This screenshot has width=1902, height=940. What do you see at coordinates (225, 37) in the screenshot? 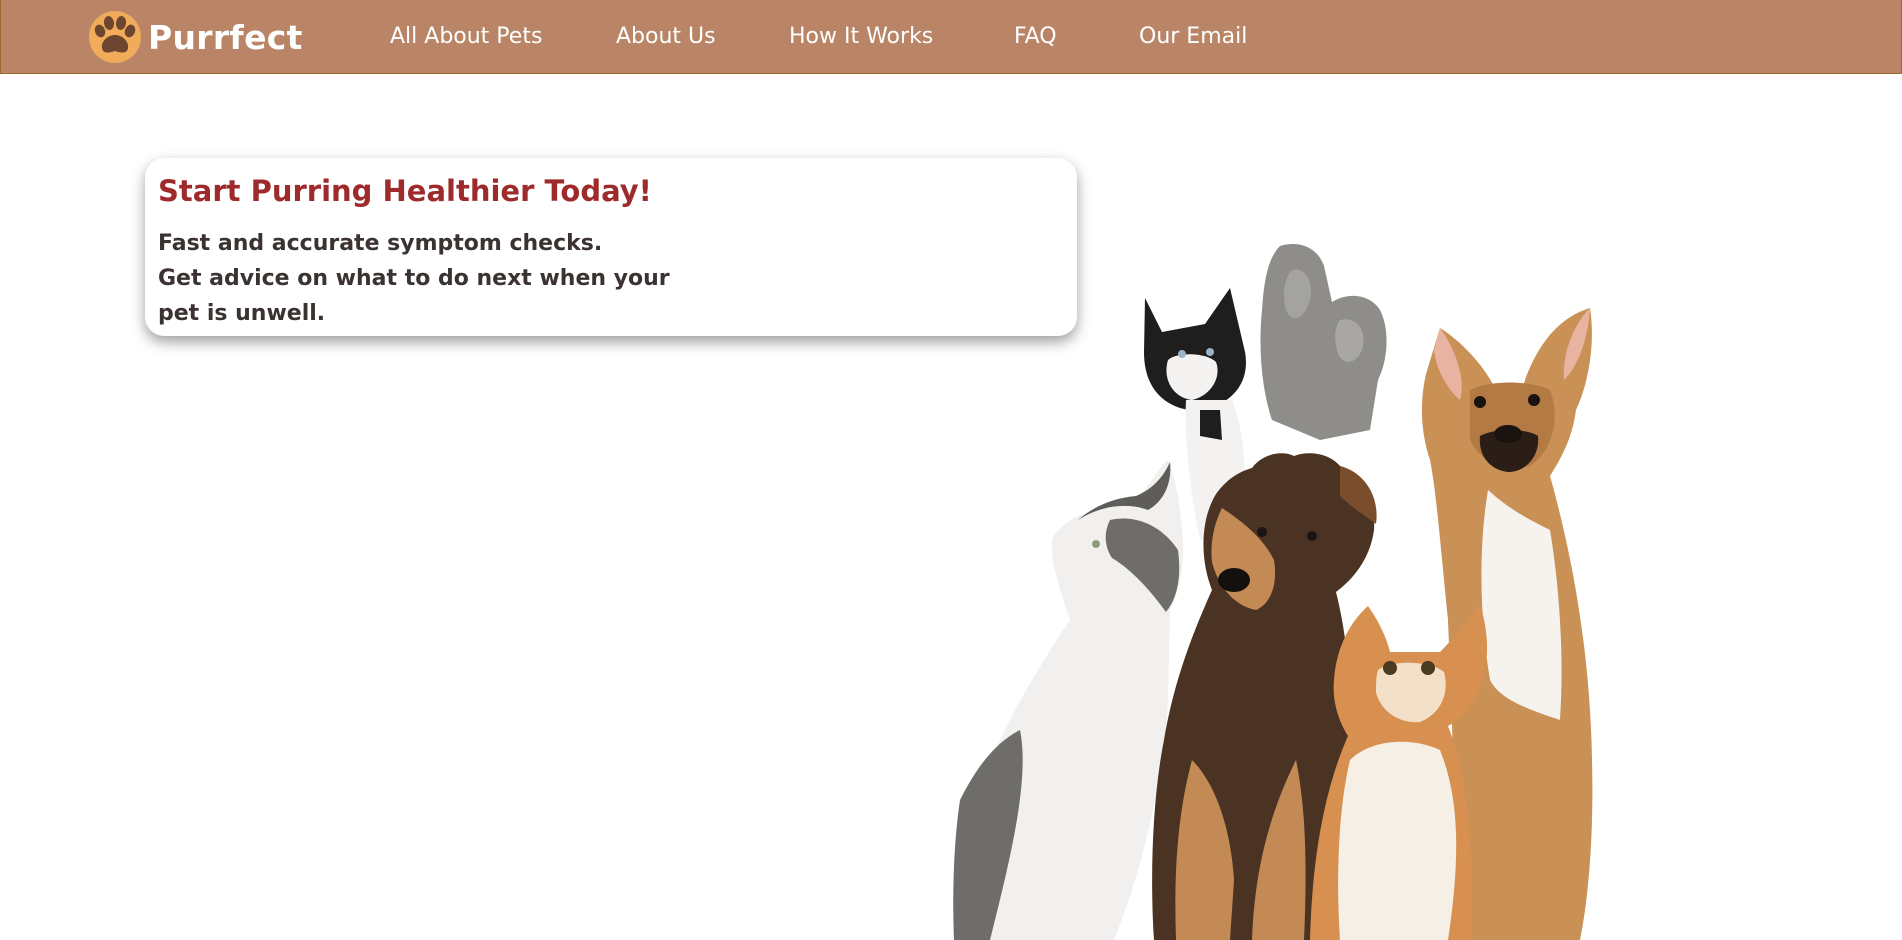
I see `brand-name: Purrfect` at bounding box center [225, 37].